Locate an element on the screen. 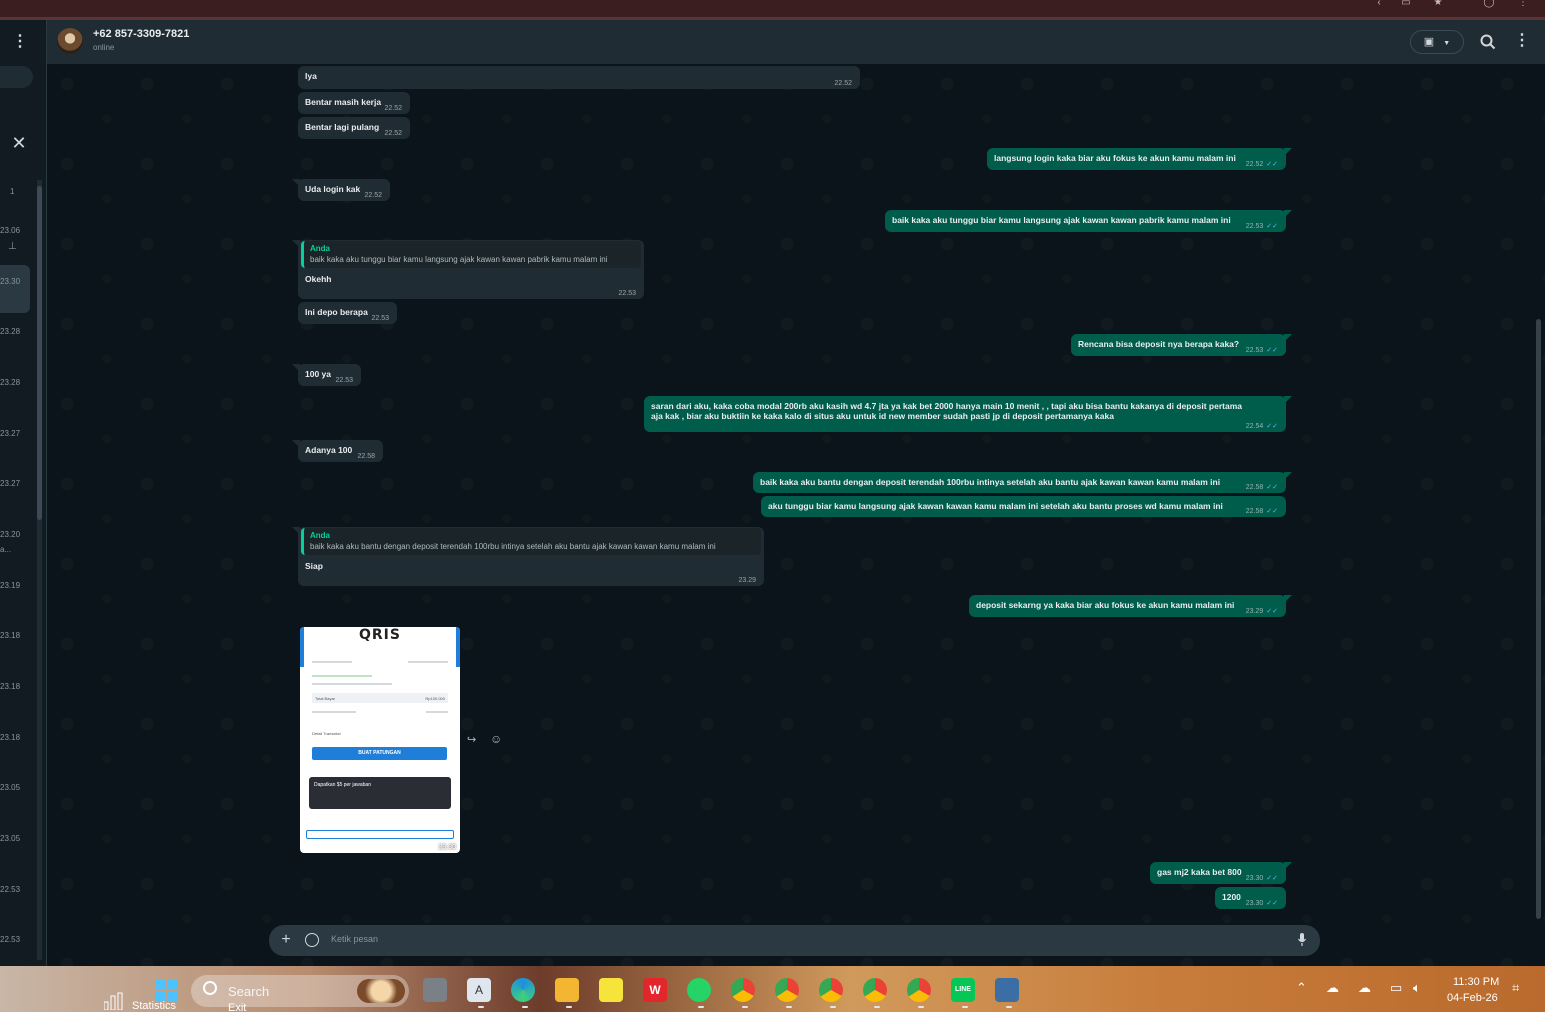 This screenshot has width=1545, height=1012. search-icon is located at coordinates (1488, 42).